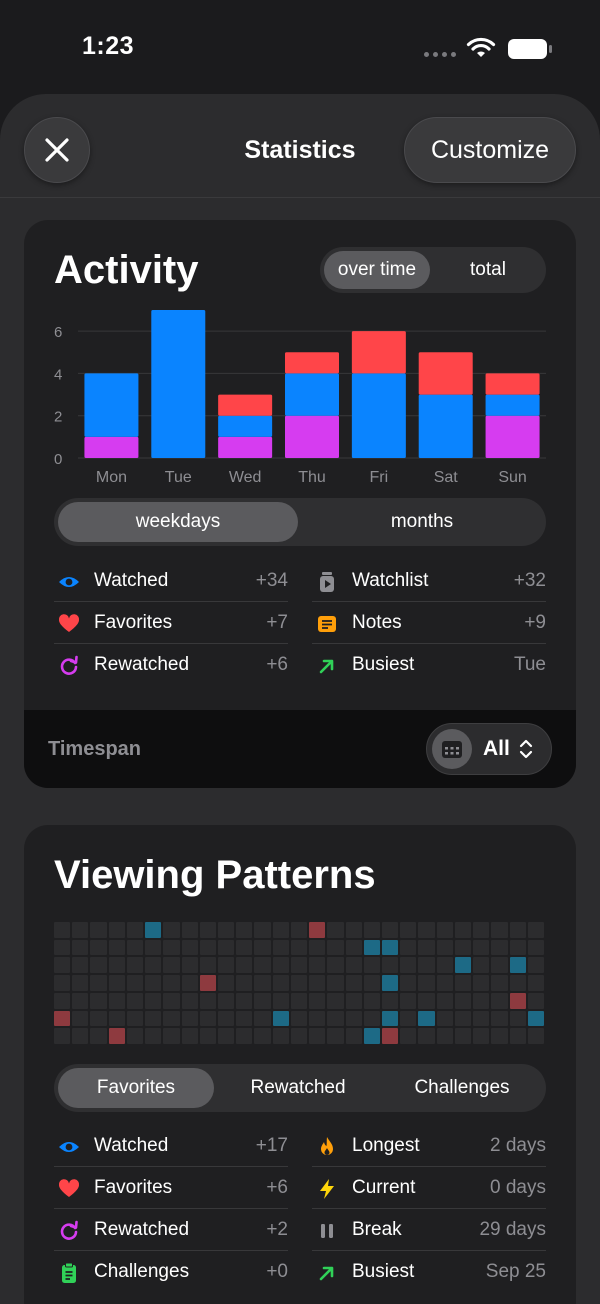  I want to click on segment-months: months, so click(422, 522).